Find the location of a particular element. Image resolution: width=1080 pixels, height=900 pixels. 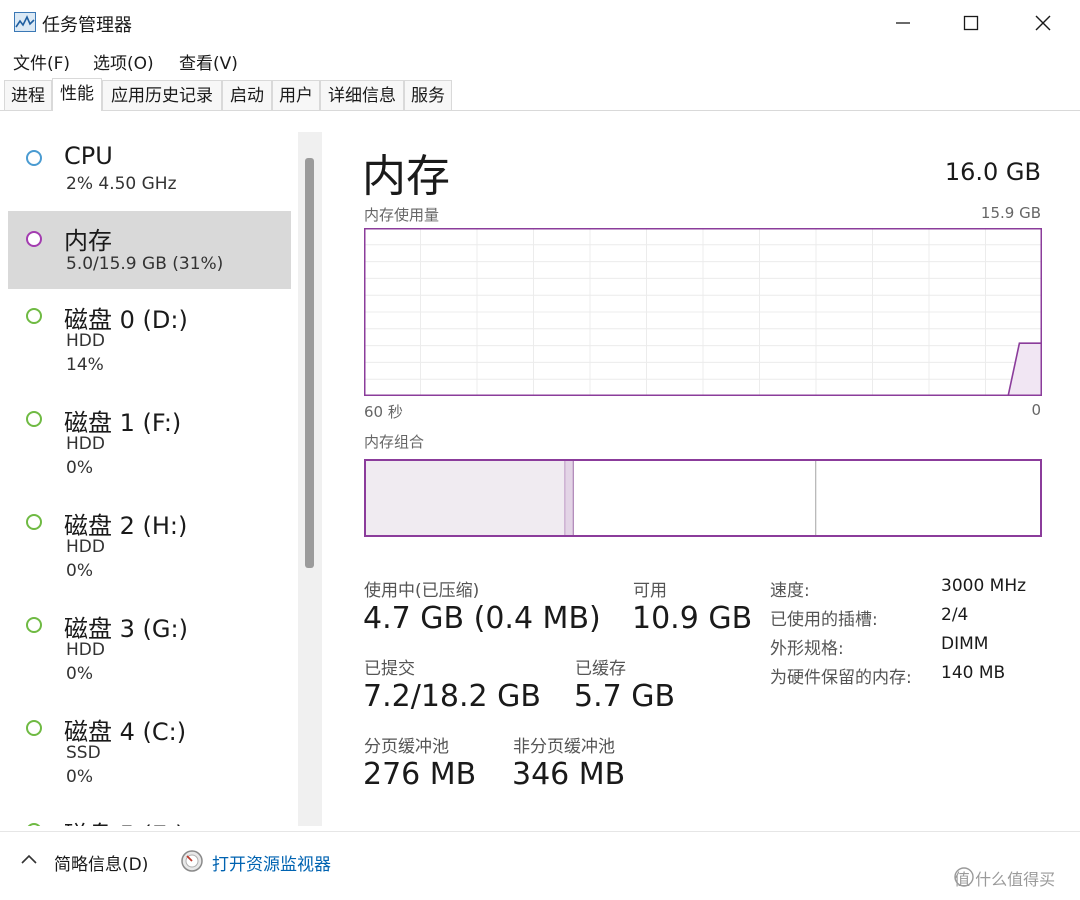

usage-chart-label: 内存使用量 is located at coordinates (402, 215).